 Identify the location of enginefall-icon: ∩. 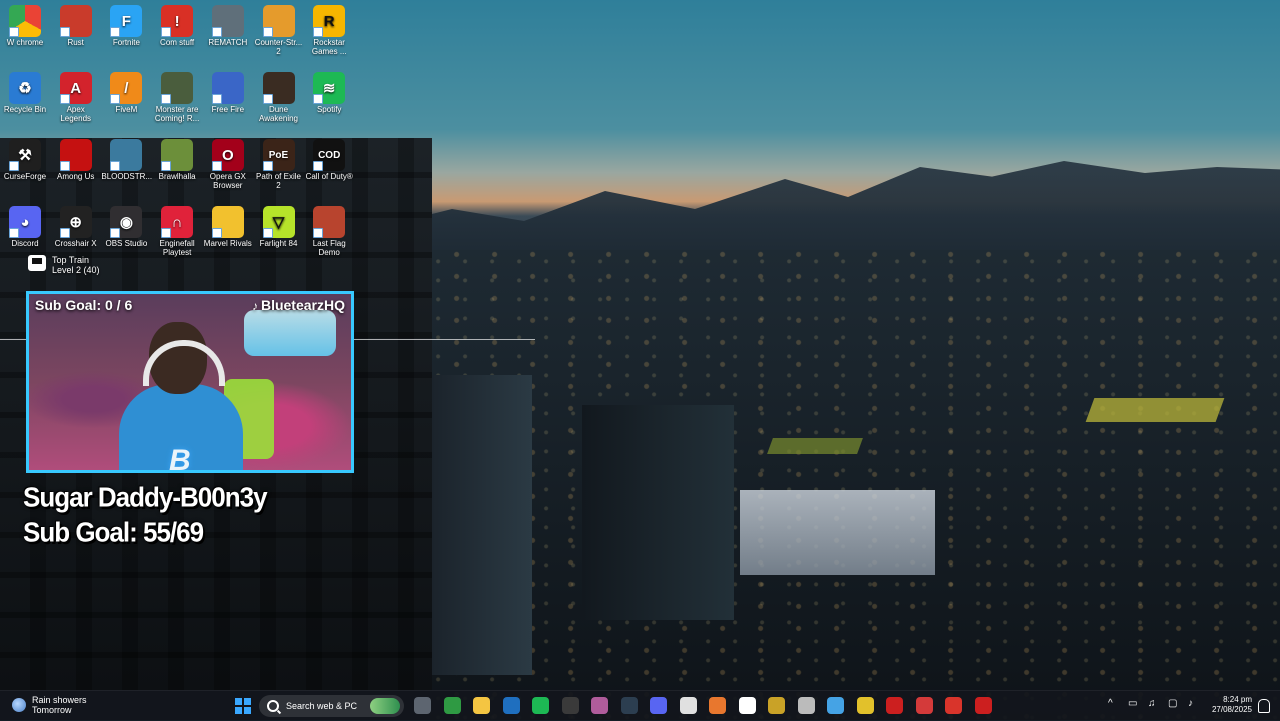
(177, 222).